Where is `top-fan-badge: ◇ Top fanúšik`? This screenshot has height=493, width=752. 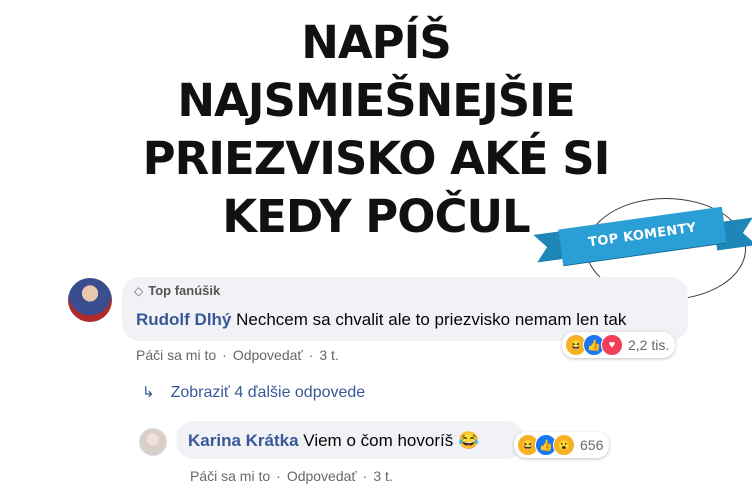
top-fan-badge: ◇ Top fanúšik is located at coordinates (177, 290).